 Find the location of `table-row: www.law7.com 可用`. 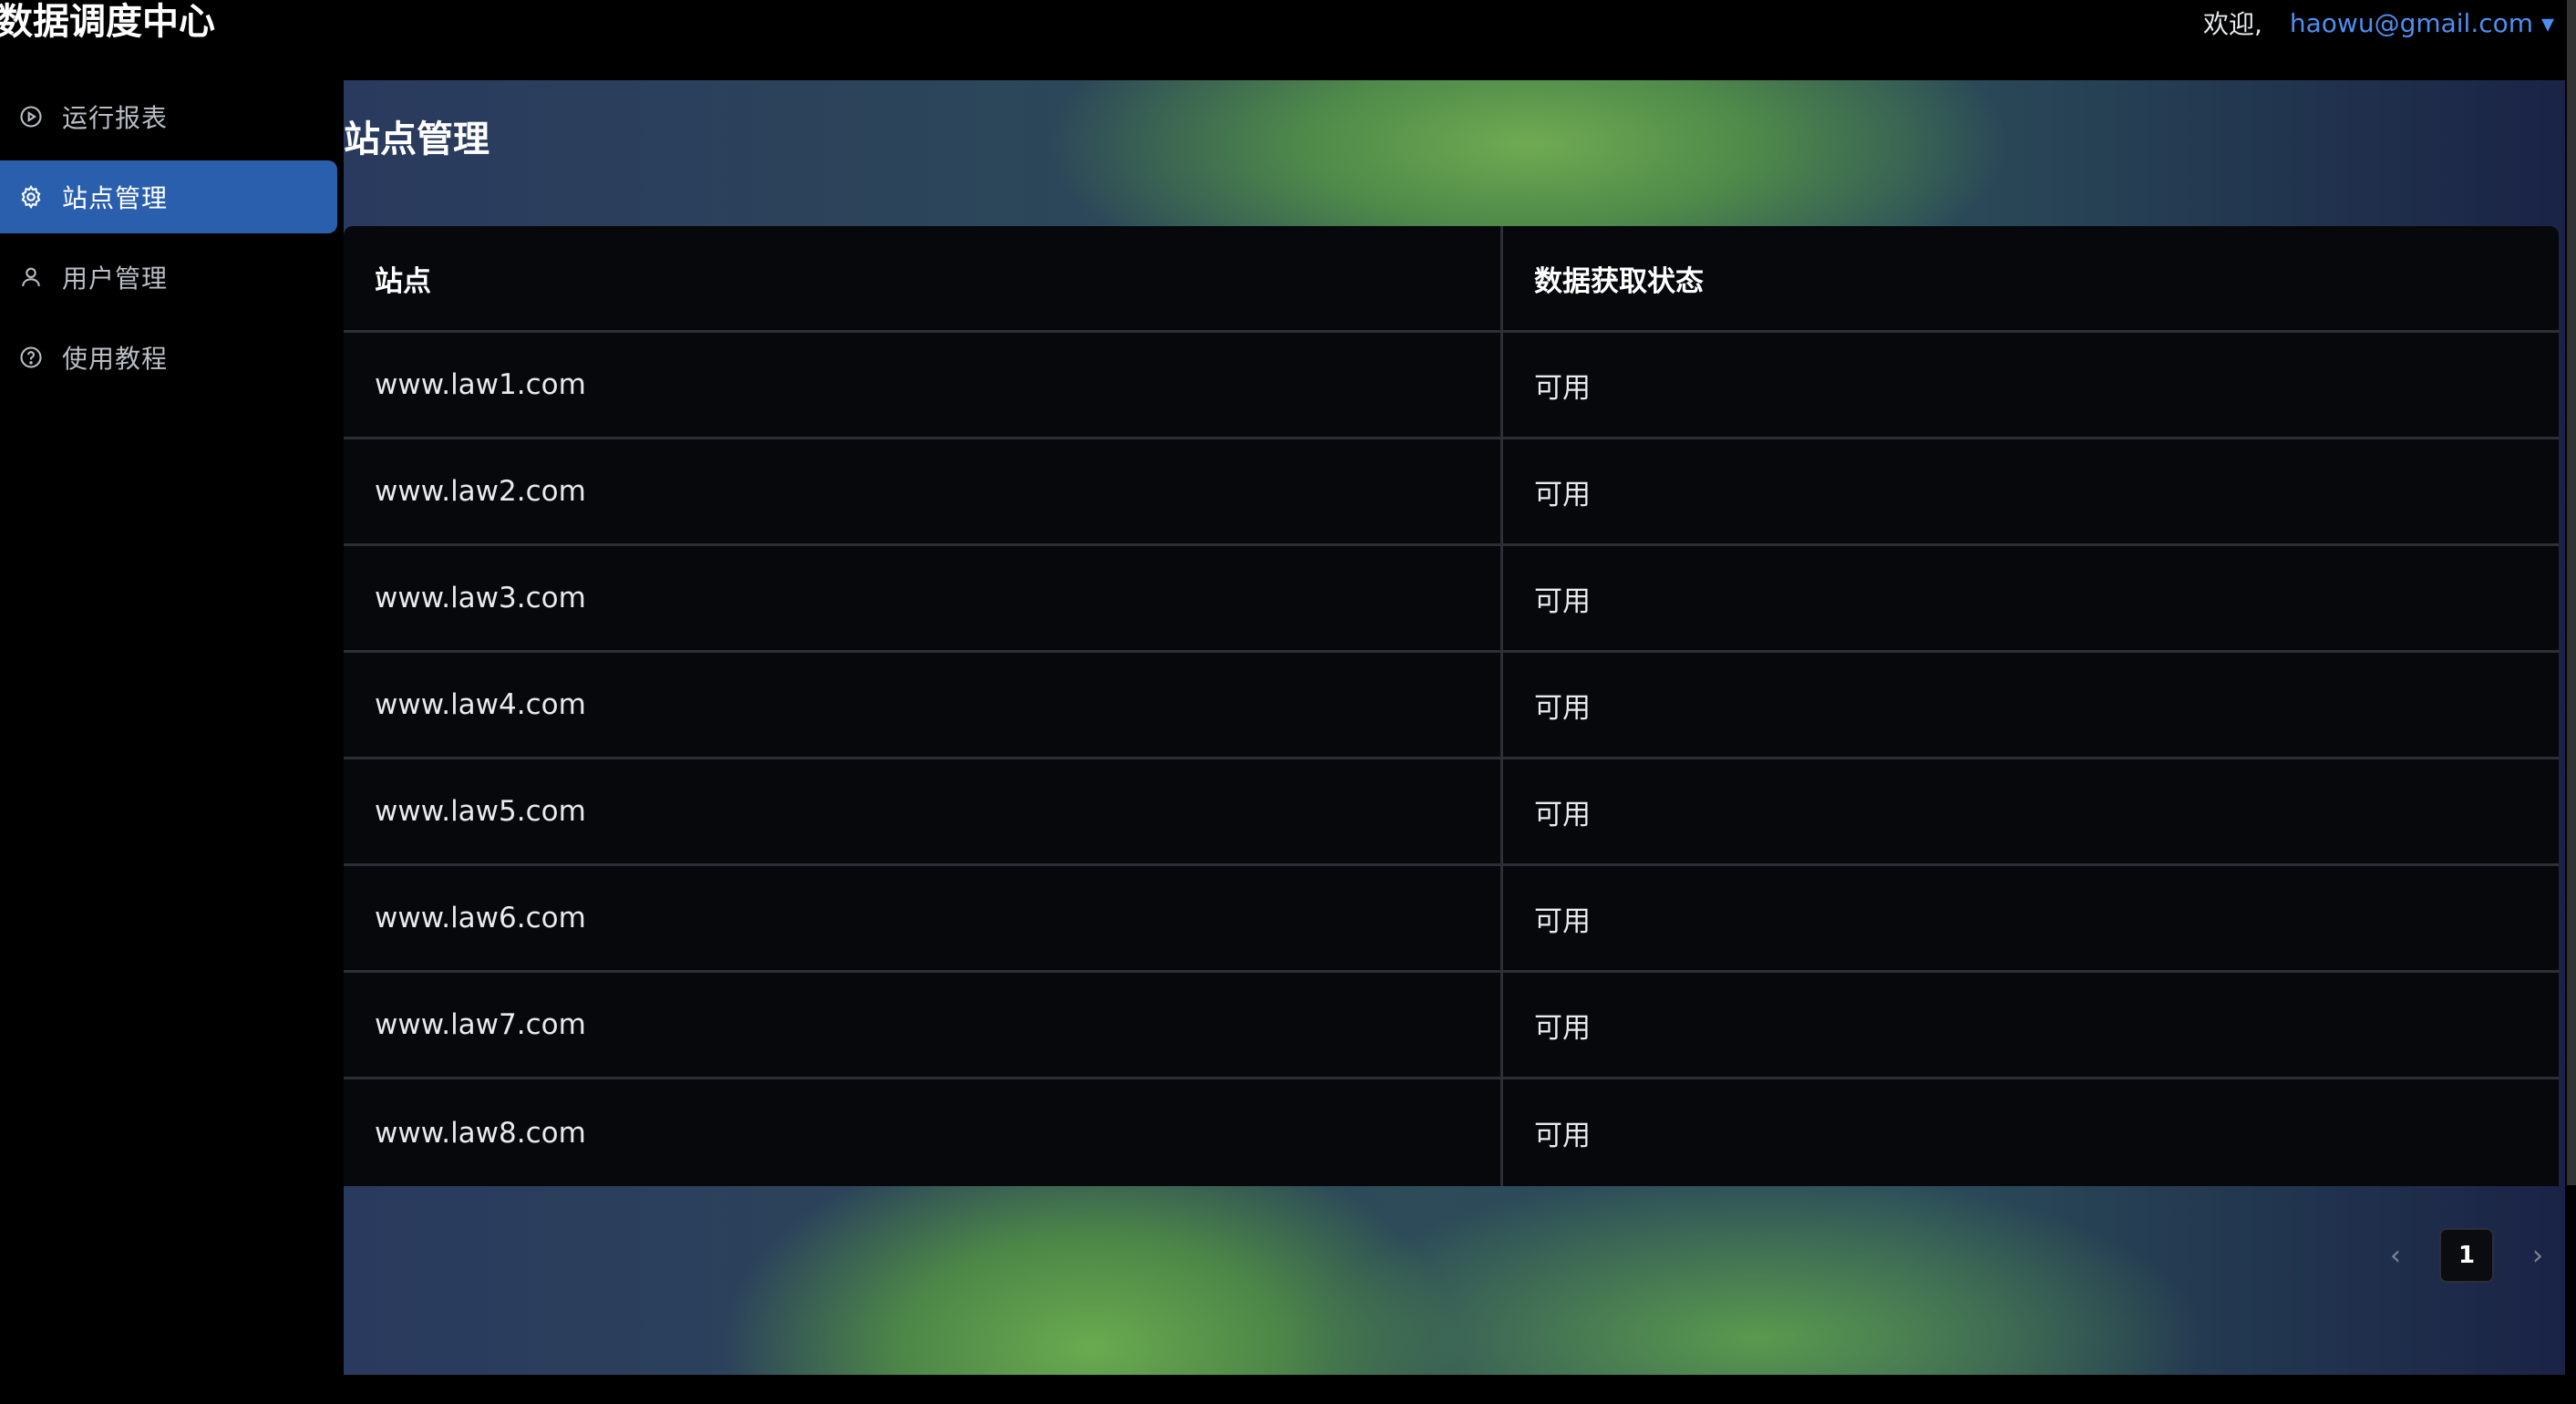

table-row: www.law7.com 可用 is located at coordinates (1451, 1026).